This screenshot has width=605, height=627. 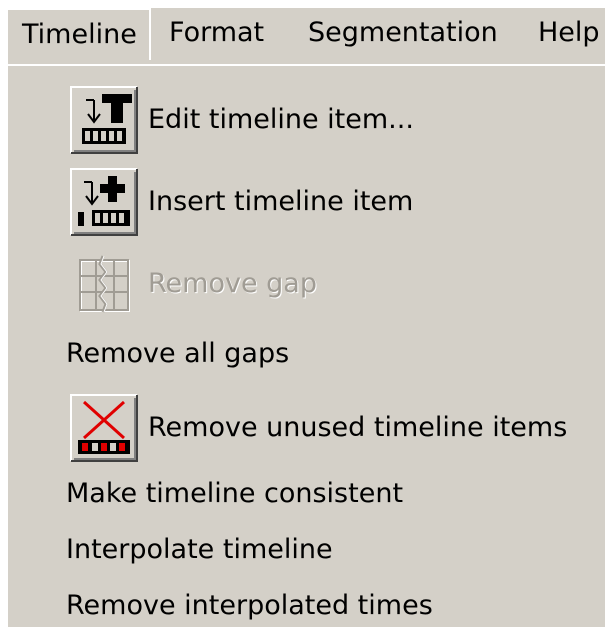 What do you see at coordinates (178, 353) in the screenshot?
I see `menu-item-label: Remove all gaps` at bounding box center [178, 353].